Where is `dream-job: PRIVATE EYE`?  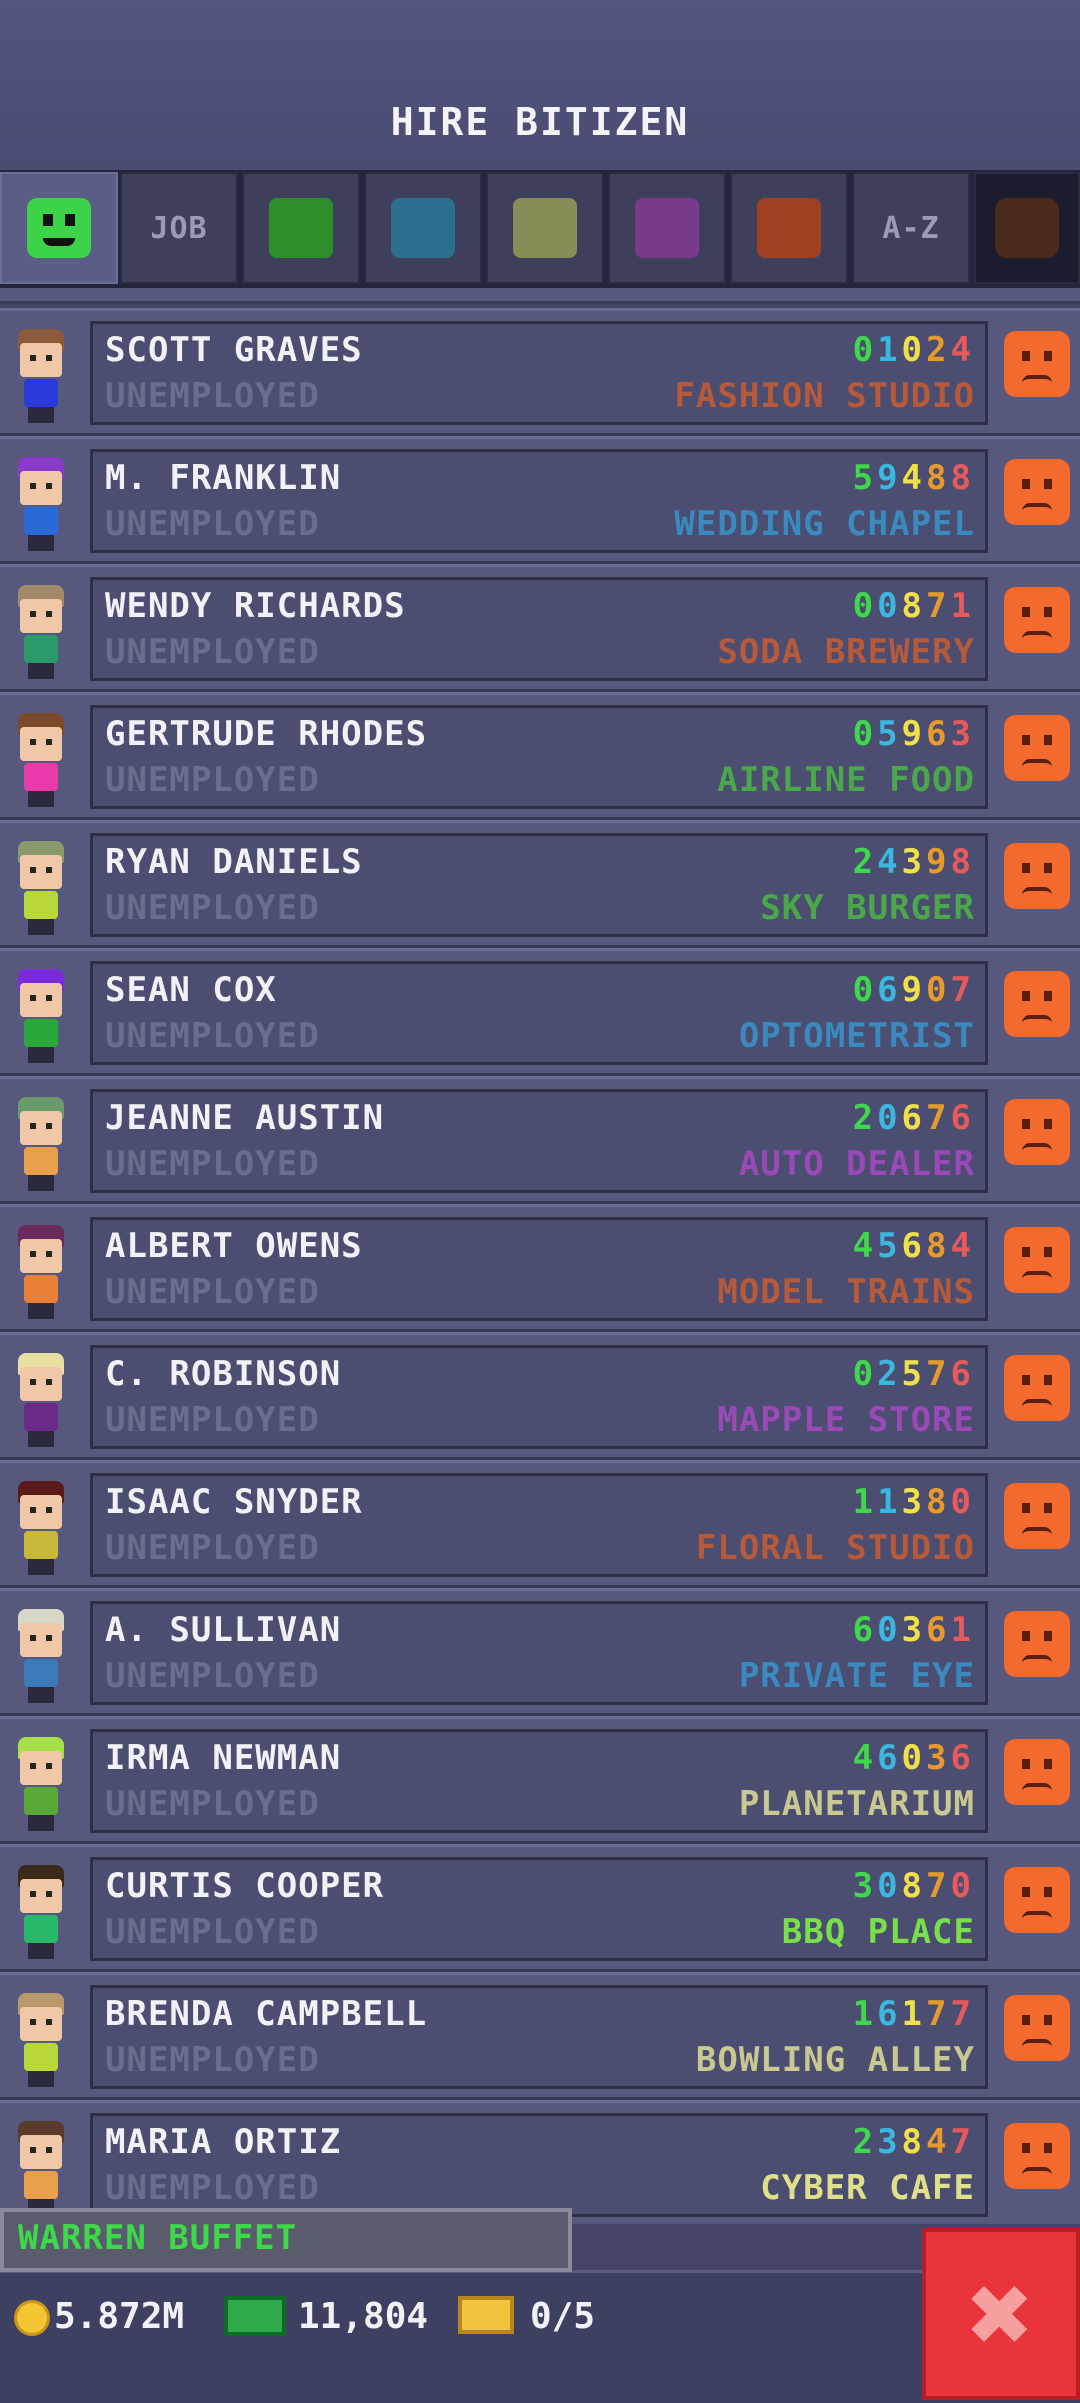
dream-job: PRIVATE EYE is located at coordinates (856, 1676).